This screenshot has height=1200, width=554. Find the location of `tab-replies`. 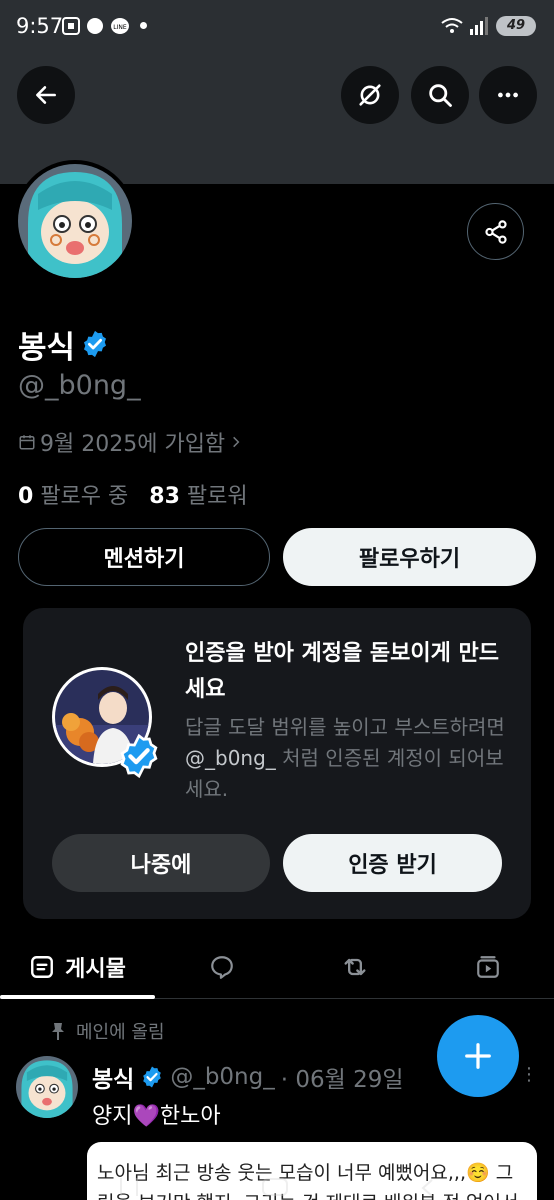

tab-replies is located at coordinates (221, 967).